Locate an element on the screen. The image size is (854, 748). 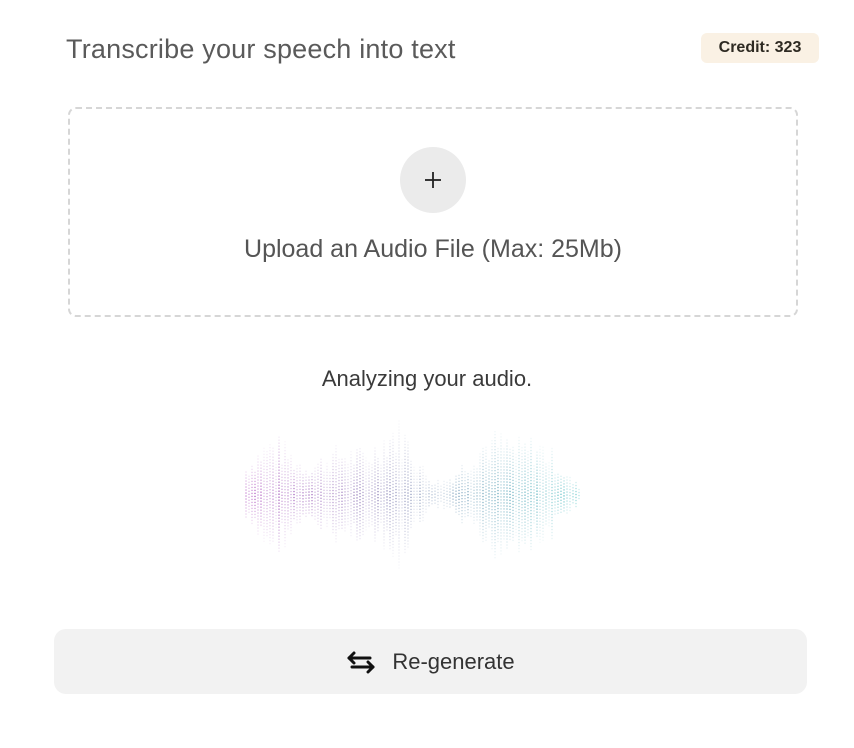
regenerate-label: Re-generate is located at coordinates (453, 661).